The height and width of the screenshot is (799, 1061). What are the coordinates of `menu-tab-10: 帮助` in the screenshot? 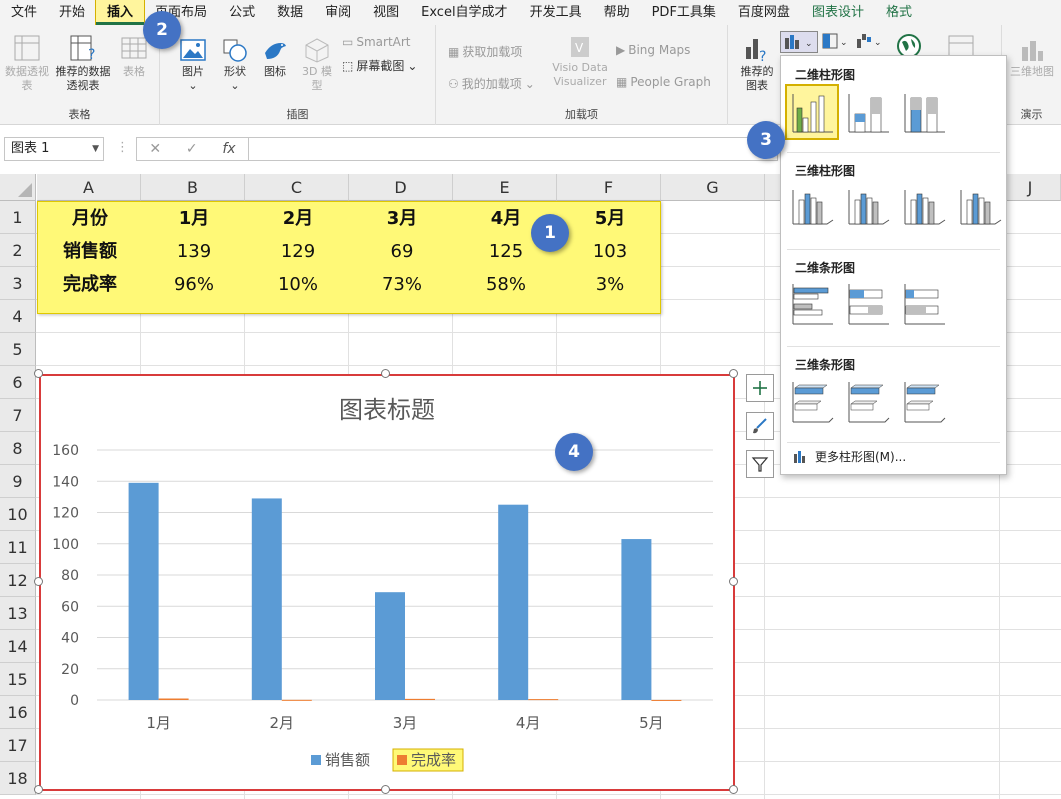 It's located at (617, 12).